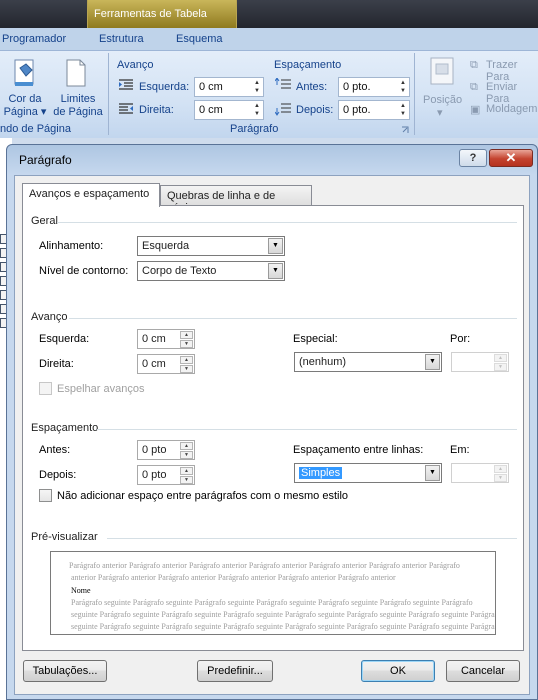 This screenshot has width=538, height=700. What do you see at coordinates (121, 39) in the screenshot?
I see `tab-estrutura: Estrutura` at bounding box center [121, 39].